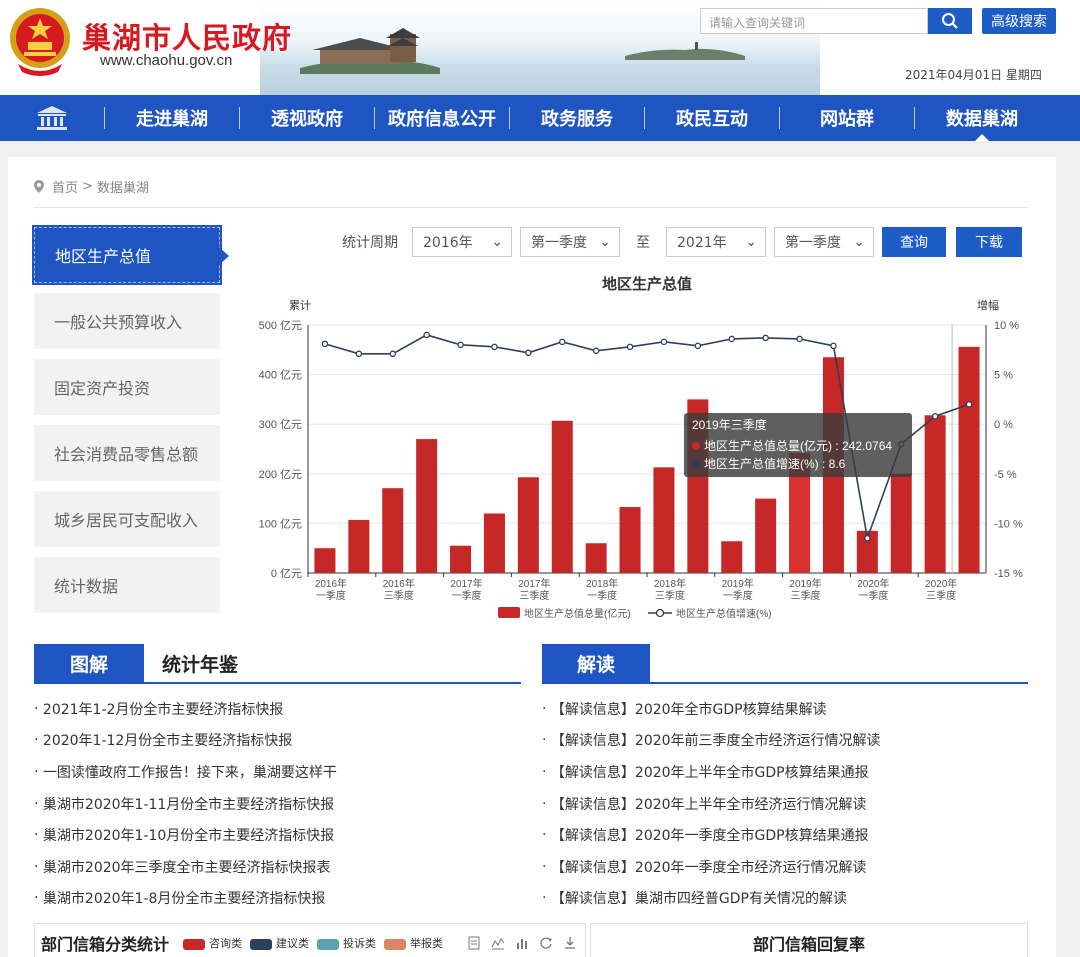 The width and height of the screenshot is (1080, 957). Describe the element at coordinates (696, 464) in the screenshot. I see `tooltip-marker` at that location.